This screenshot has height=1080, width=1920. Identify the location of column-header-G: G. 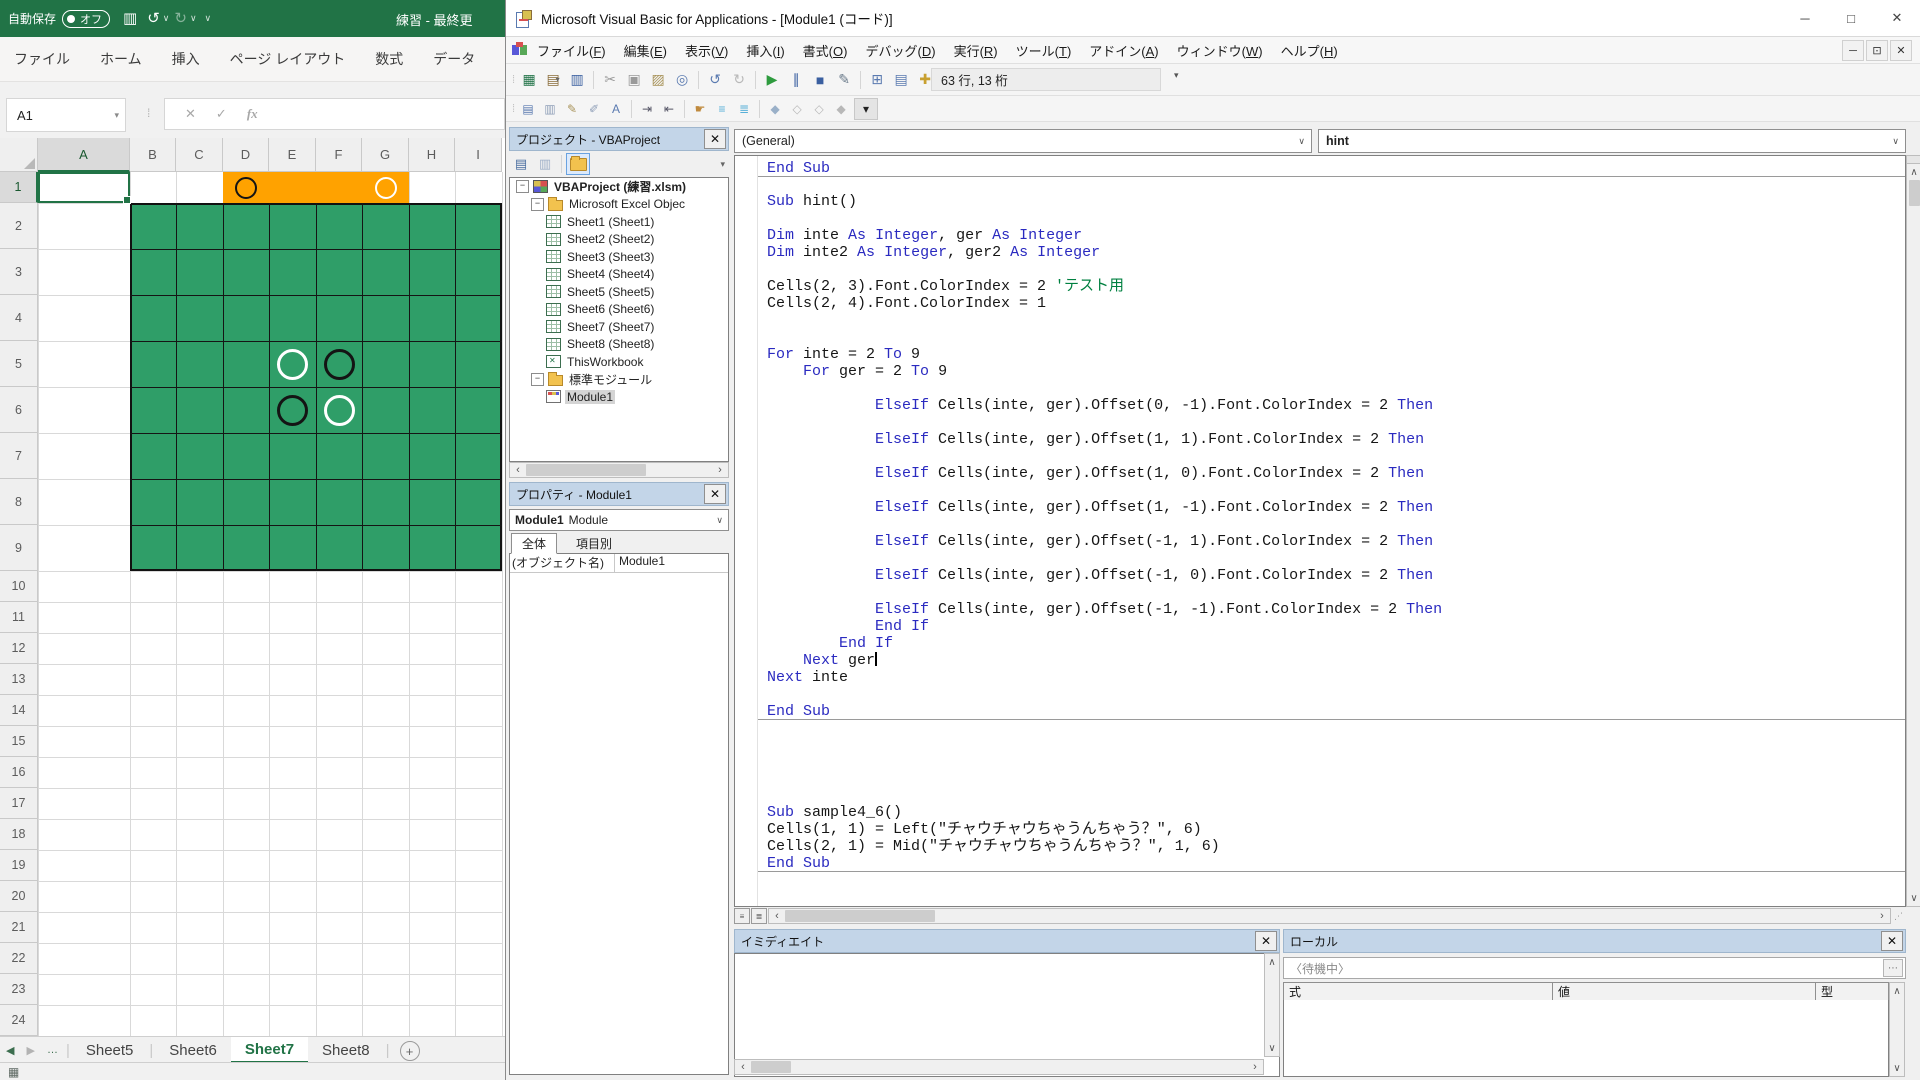
(385, 155).